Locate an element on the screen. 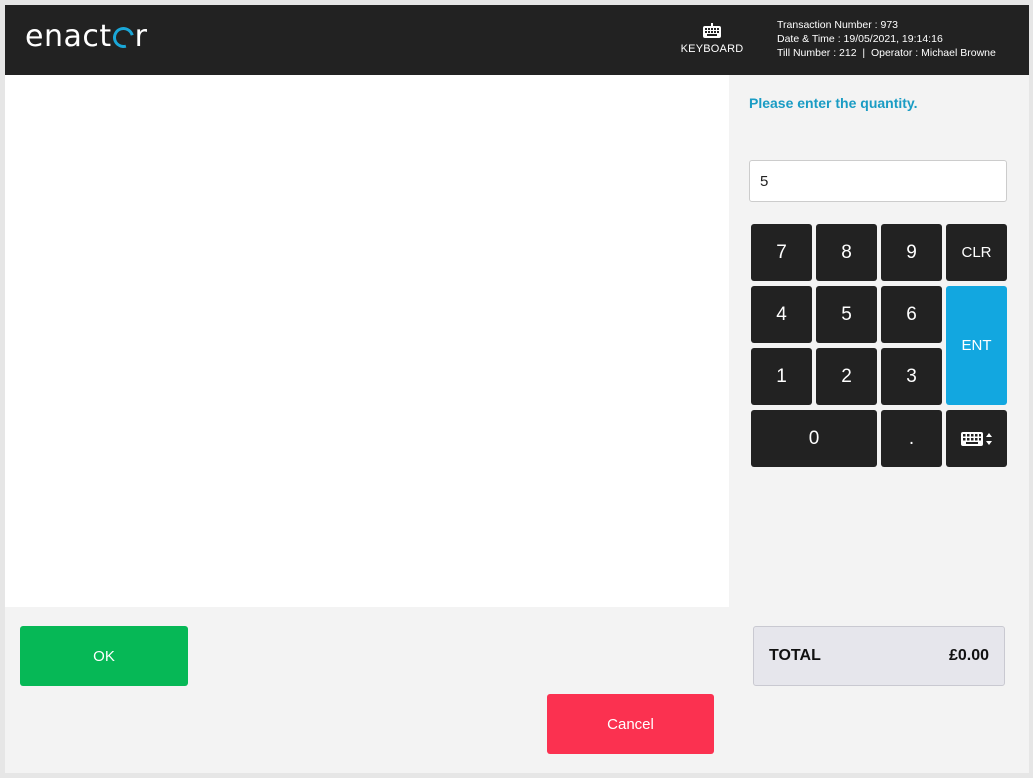 Image resolution: width=1033 pixels, height=778 pixels. key-1: 1 is located at coordinates (781, 376).